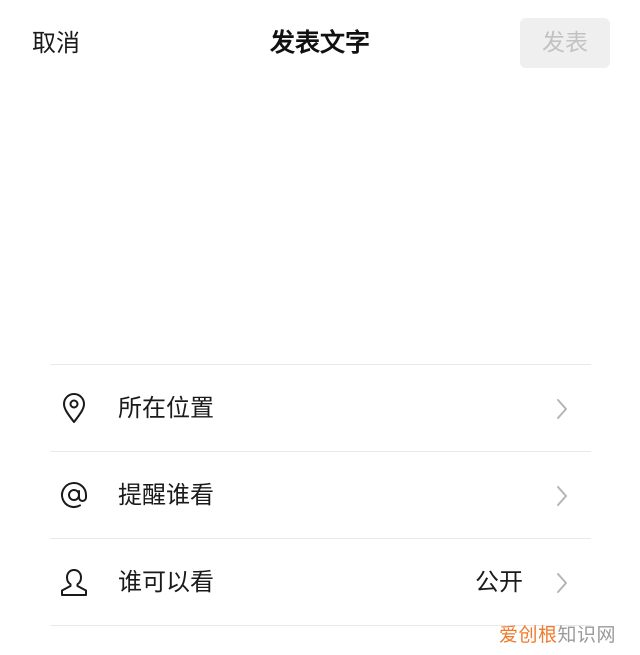 The image size is (640, 655). Describe the element at coordinates (56, 43) in the screenshot. I see `cancel-button: 取消` at that location.